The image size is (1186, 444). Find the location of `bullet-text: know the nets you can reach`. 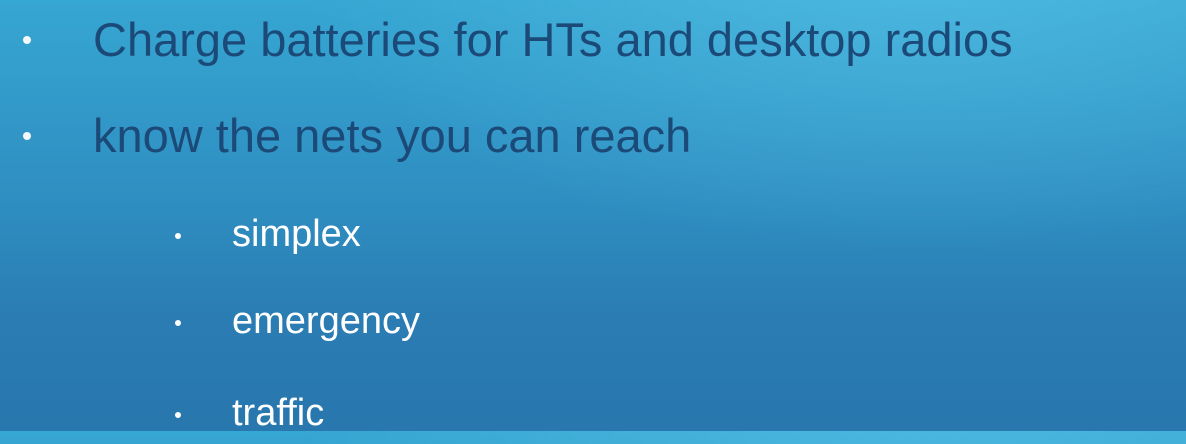

bullet-text: know the nets you can reach is located at coordinates (392, 135).